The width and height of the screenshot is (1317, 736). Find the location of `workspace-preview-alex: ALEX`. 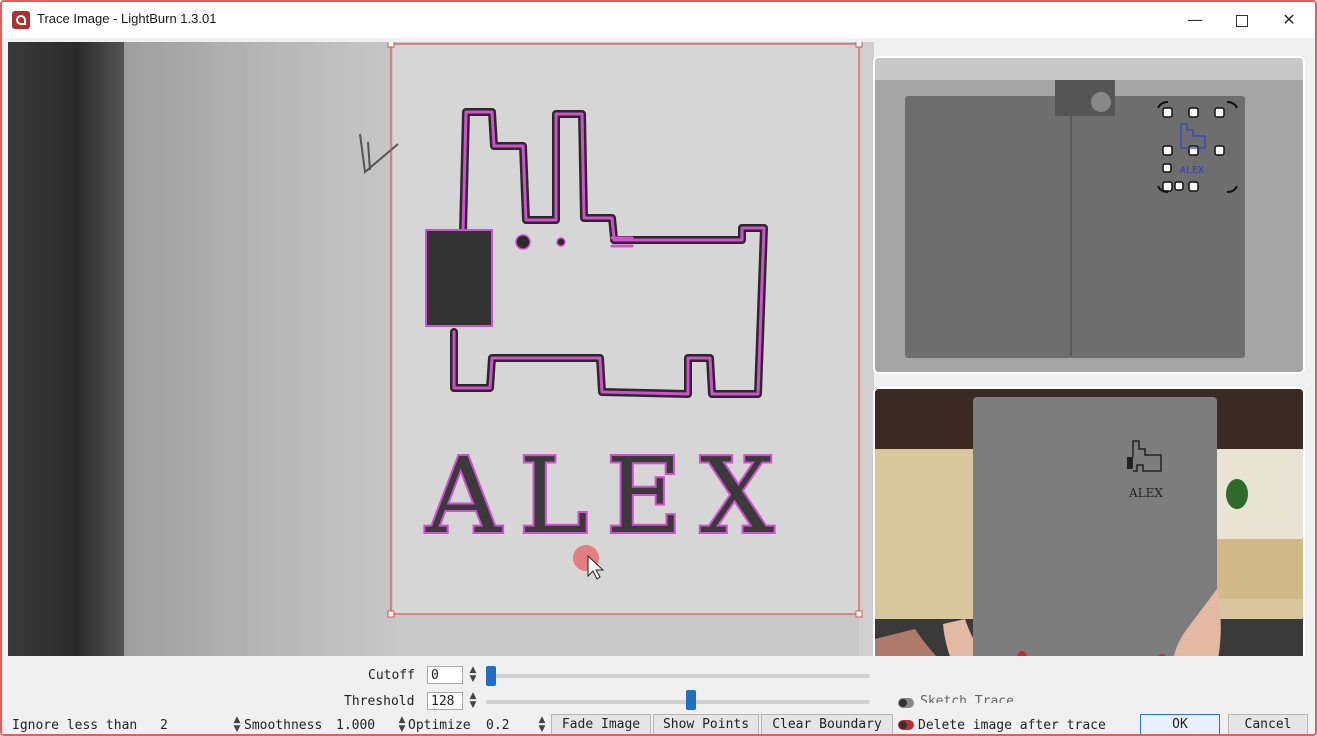

workspace-preview-alex: ALEX is located at coordinates (1192, 170).